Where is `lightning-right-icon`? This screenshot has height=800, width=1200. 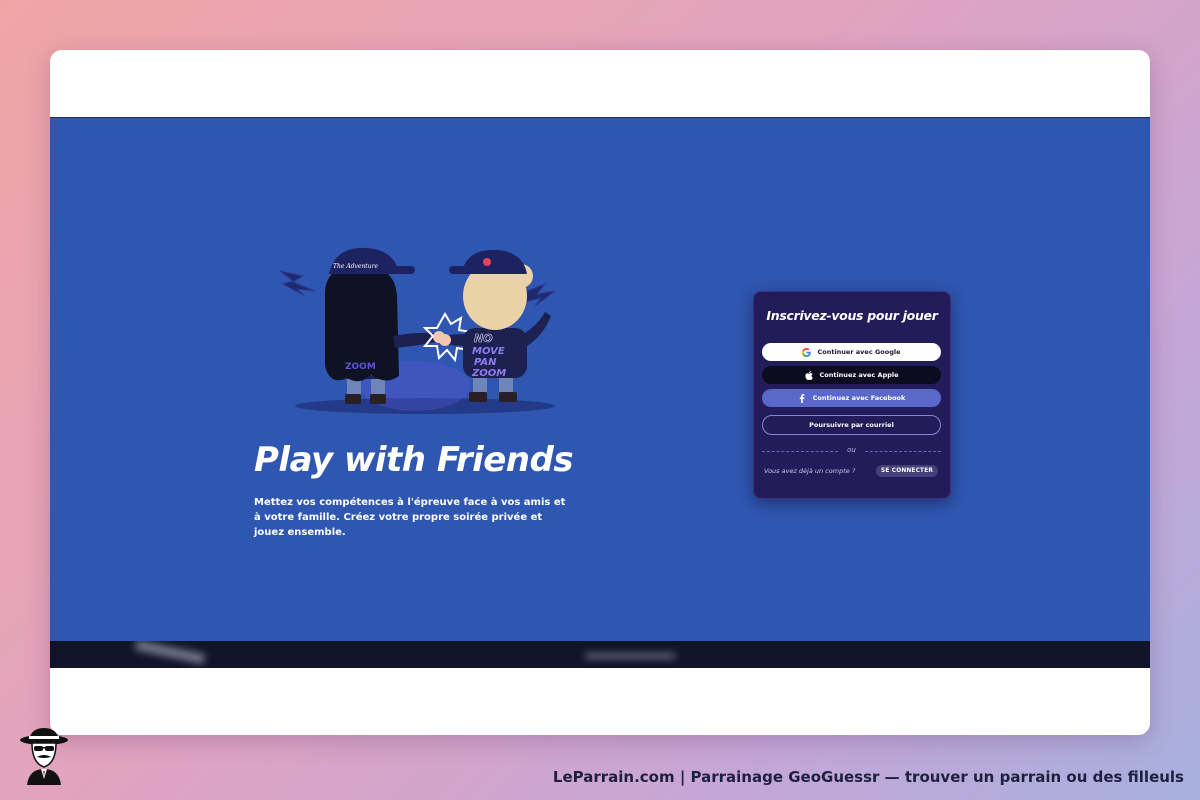
lightning-right-icon is located at coordinates (540, 294).